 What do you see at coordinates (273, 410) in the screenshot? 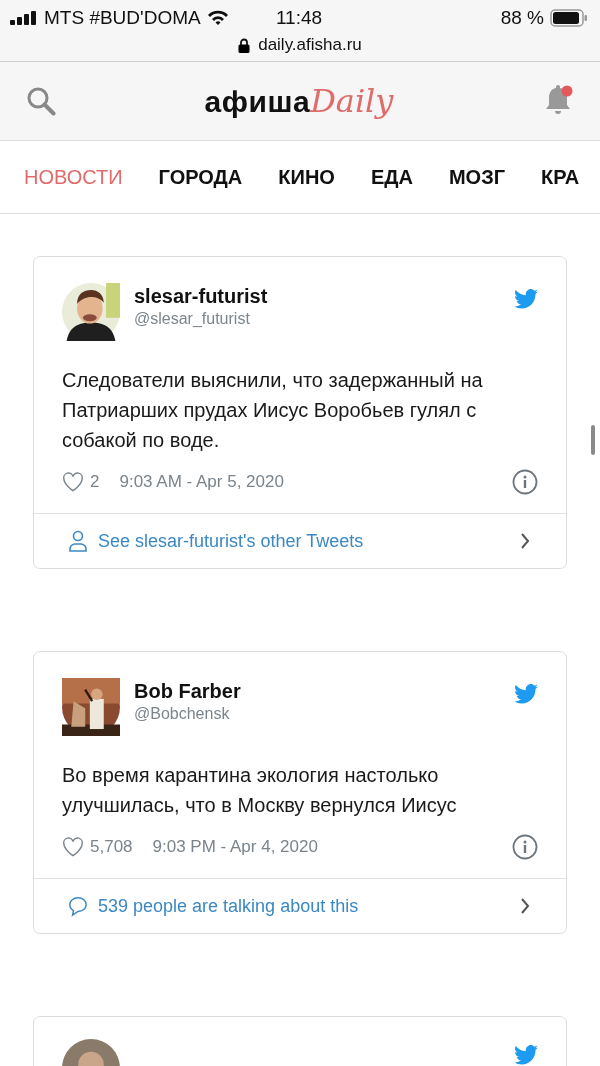
I see `tweet-text: Следователи выяснили, что задержанный на Патриарших прудах Иисус Воробьев гулял с собакой по воде.` at bounding box center [273, 410].